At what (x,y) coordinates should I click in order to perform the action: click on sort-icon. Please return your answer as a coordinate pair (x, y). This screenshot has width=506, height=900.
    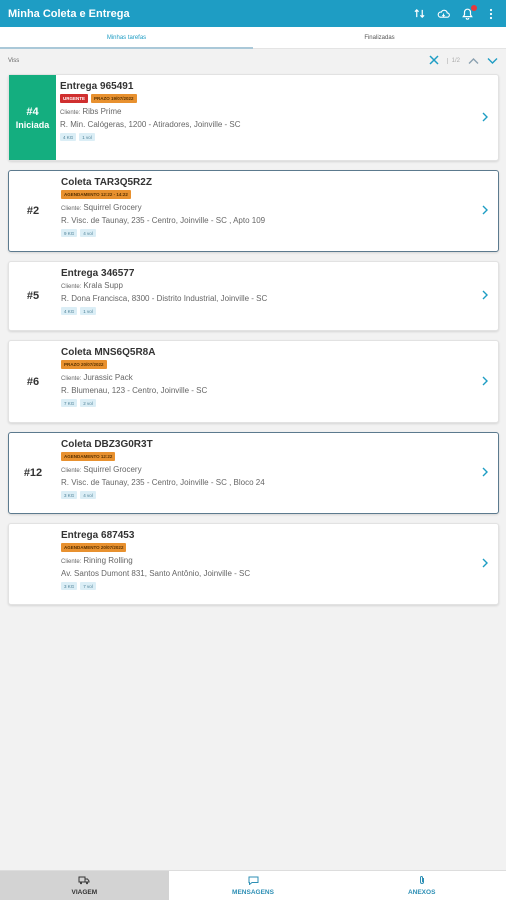
    Looking at the image, I should click on (419, 14).